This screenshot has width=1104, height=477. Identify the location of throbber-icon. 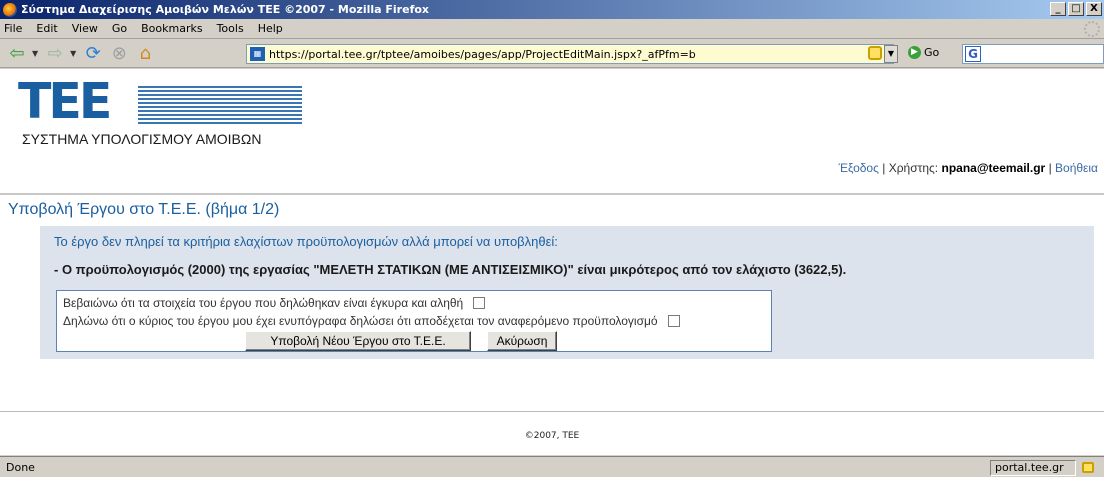
(1092, 29).